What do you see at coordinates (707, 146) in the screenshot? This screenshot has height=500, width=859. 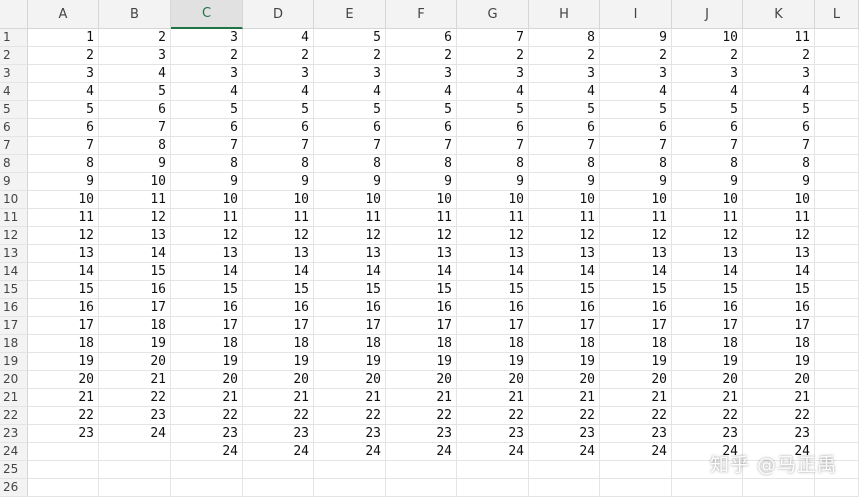 I see `cell-j7: 7` at bounding box center [707, 146].